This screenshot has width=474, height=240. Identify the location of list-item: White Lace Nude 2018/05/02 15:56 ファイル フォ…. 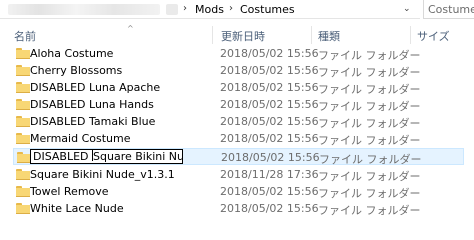
(243, 208).